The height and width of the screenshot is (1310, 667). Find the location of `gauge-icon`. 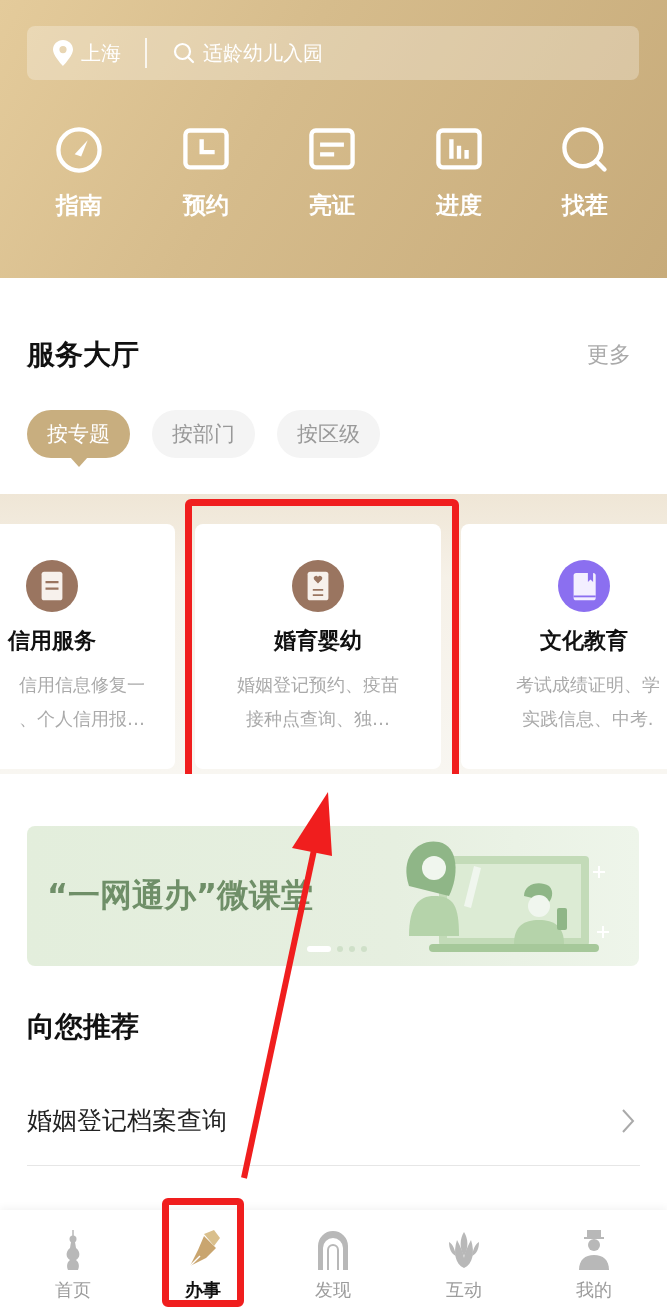

gauge-icon is located at coordinates (79, 150).